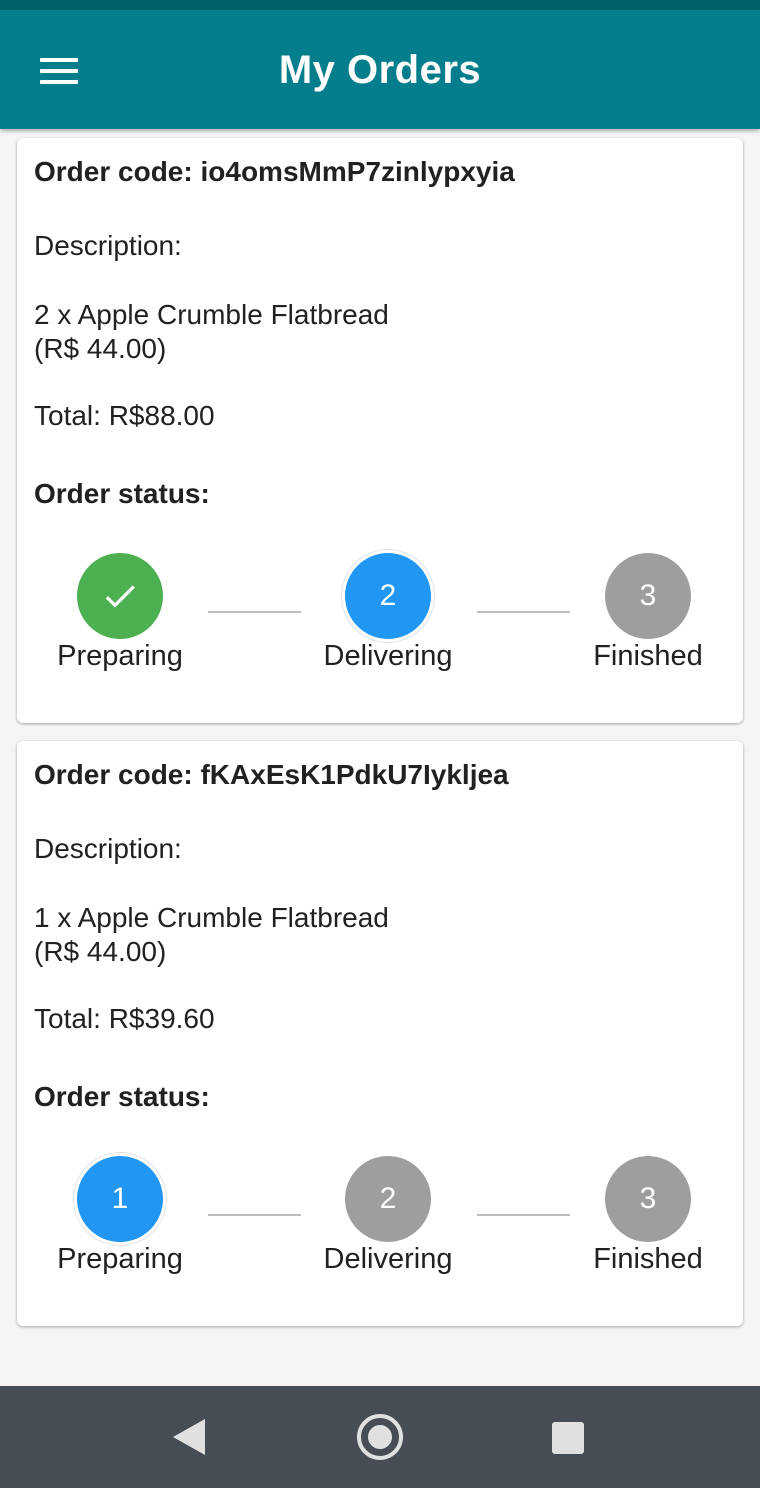 This screenshot has height=1488, width=760. I want to click on step-number-badge: 1, so click(120, 1199).